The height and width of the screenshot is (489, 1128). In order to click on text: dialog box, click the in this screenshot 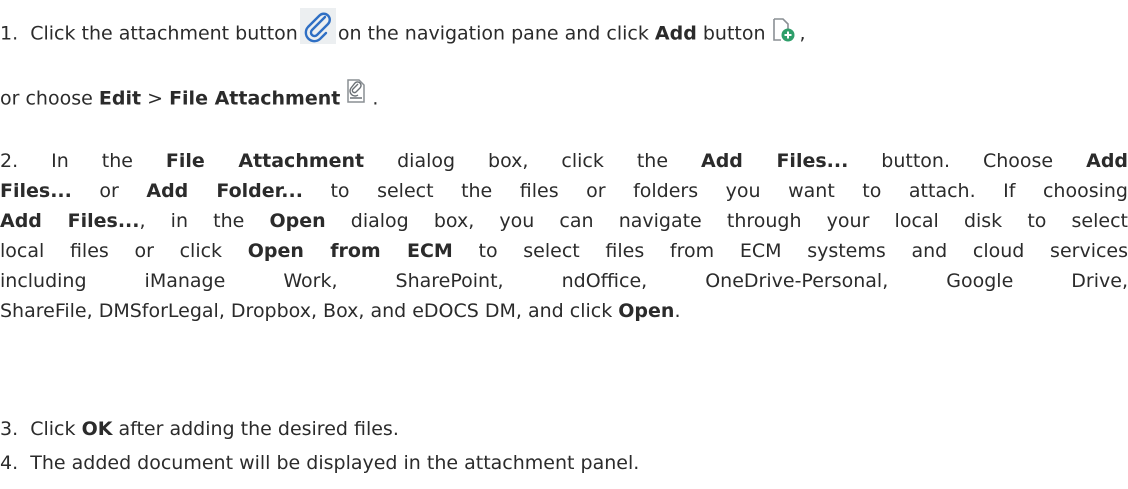, I will do `click(533, 161)`.